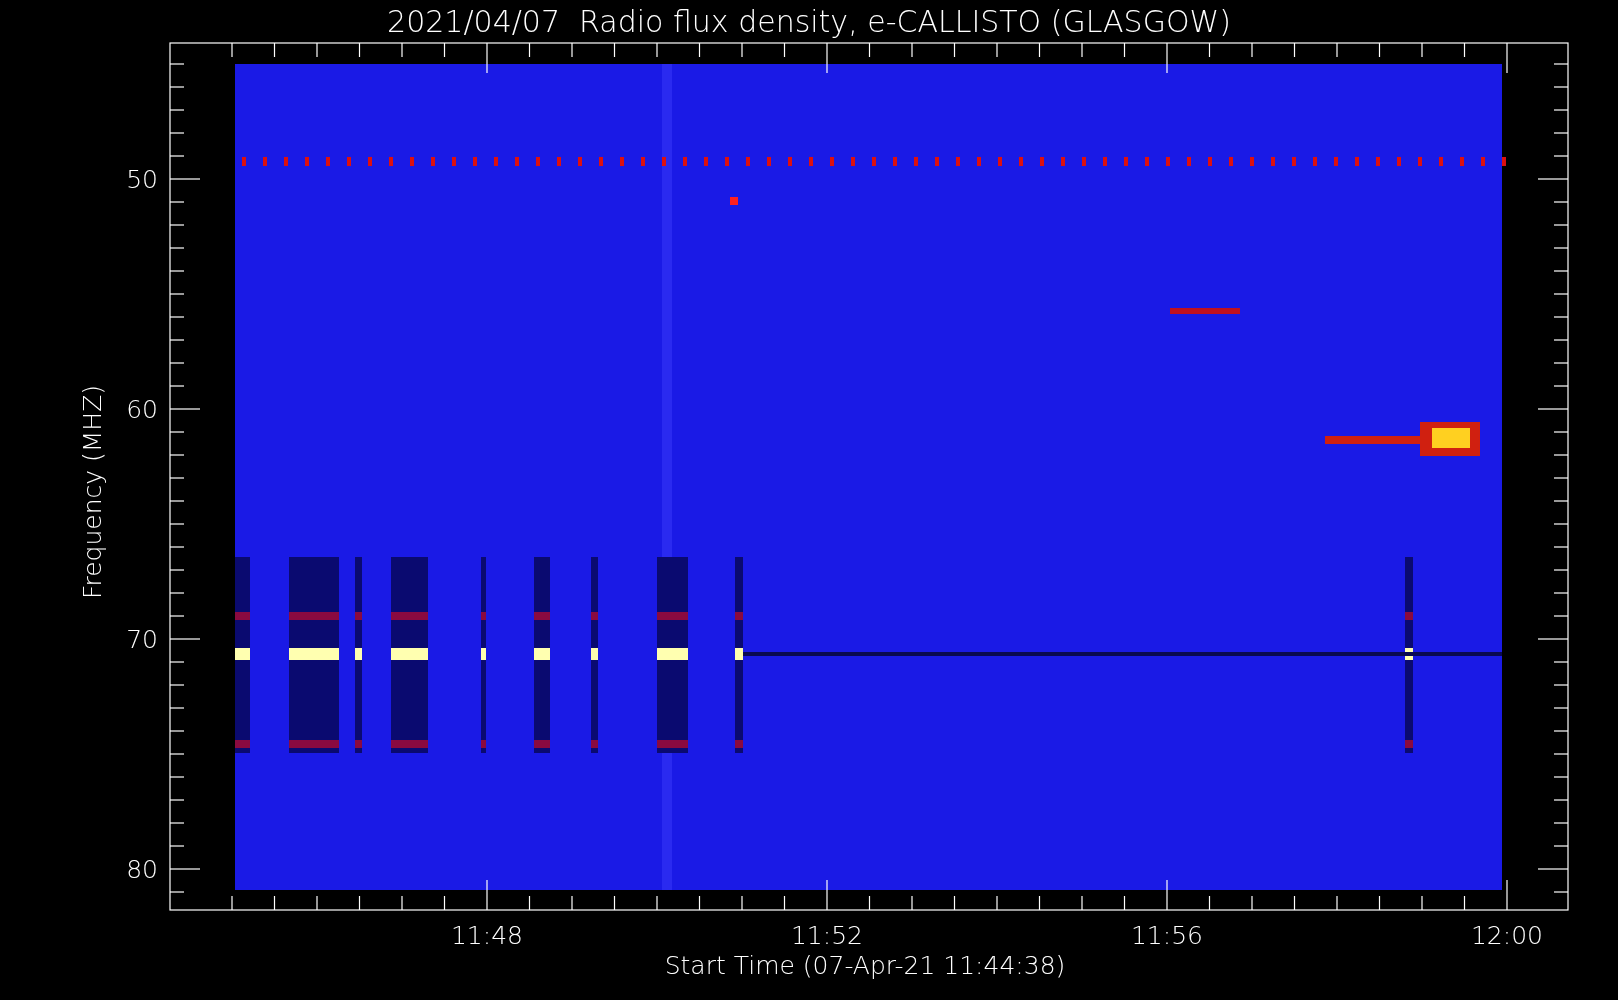 This screenshot has height=1000, width=1618. What do you see at coordinates (142, 869) in the screenshot?
I see `y-tick-label: 80` at bounding box center [142, 869].